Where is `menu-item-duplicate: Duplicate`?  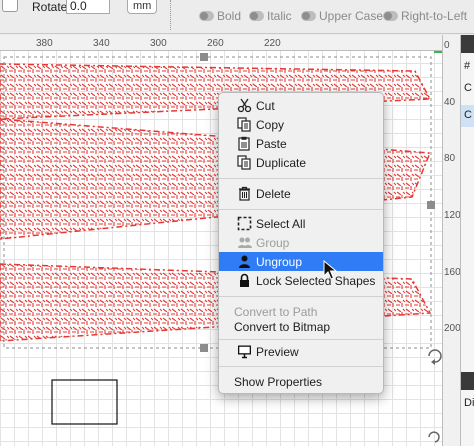
menu-item-duplicate: Duplicate is located at coordinates (301, 162).